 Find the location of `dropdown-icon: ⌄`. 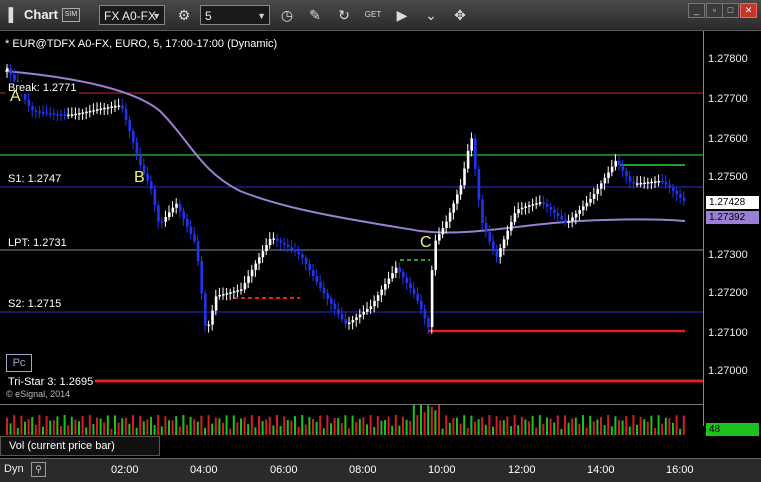

dropdown-icon: ⌄ is located at coordinates (431, 15).